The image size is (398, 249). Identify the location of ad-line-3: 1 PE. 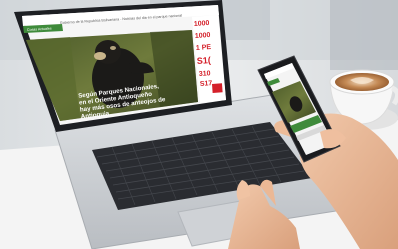
(204, 48).